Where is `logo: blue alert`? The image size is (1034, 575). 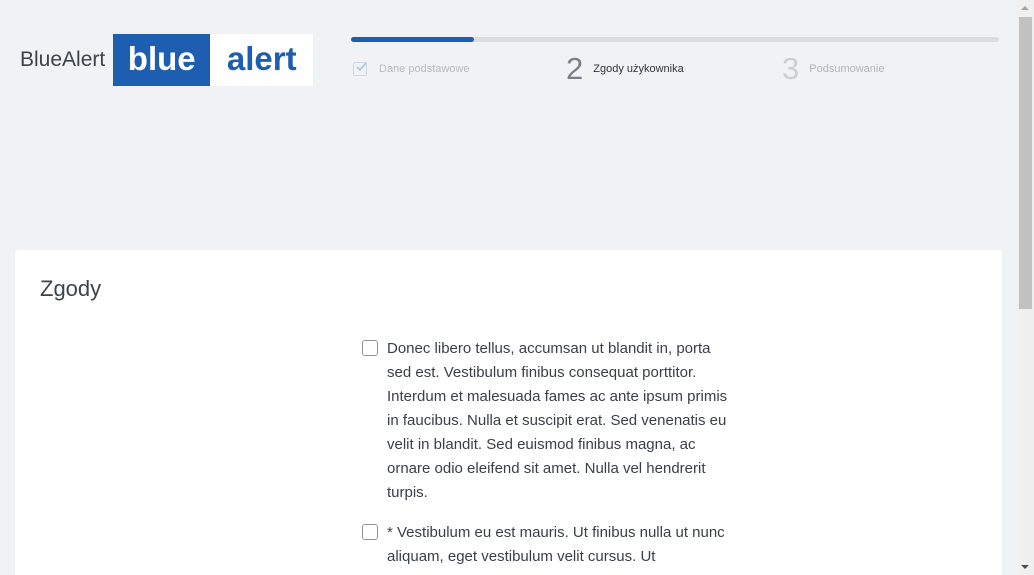 logo: blue alert is located at coordinates (213, 60).